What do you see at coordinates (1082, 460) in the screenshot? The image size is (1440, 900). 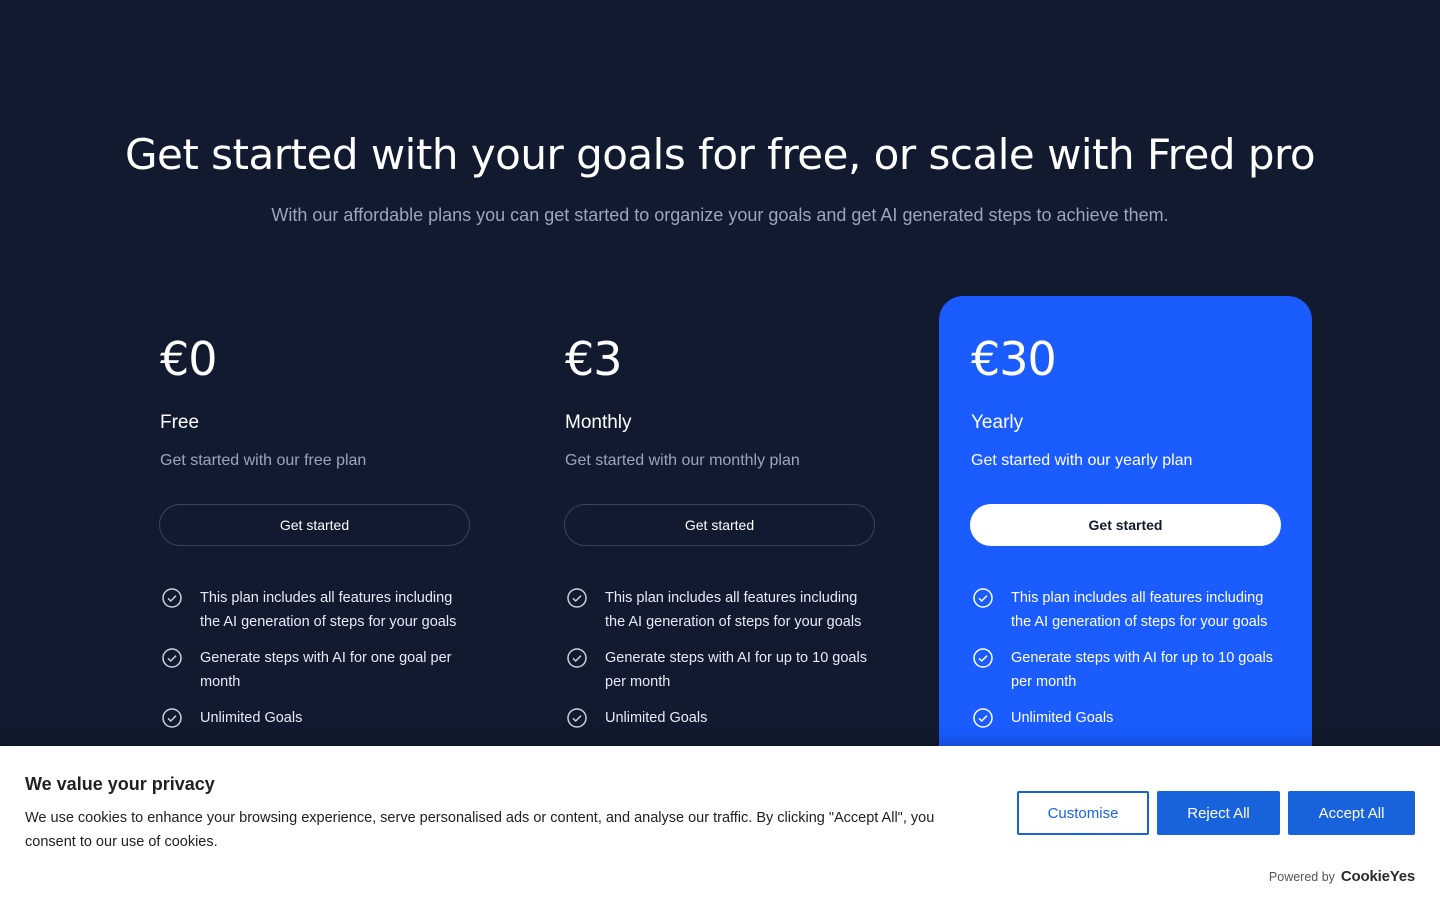 I see `plan-description: Get started with our yearly plan` at bounding box center [1082, 460].